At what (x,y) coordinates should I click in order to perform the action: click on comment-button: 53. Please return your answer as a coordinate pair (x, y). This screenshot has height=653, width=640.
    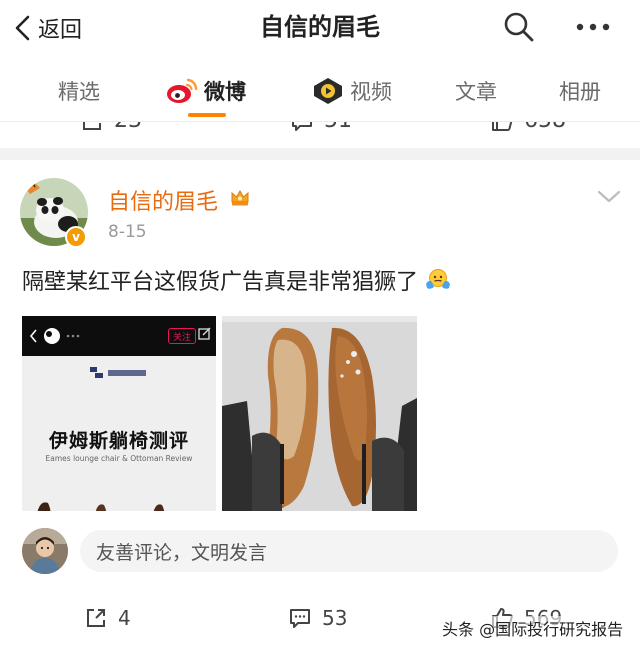
    Looking at the image, I should click on (317, 618).